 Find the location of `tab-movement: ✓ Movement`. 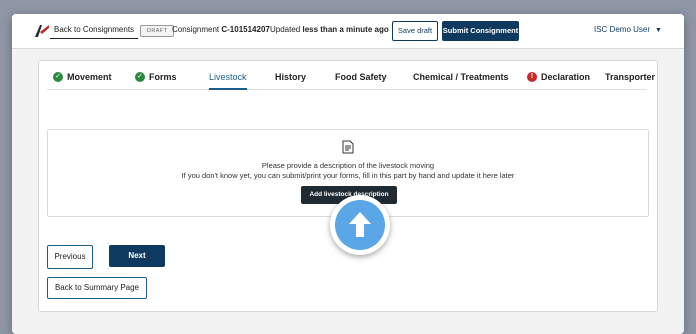

tab-movement: ✓ Movement is located at coordinates (82, 77).